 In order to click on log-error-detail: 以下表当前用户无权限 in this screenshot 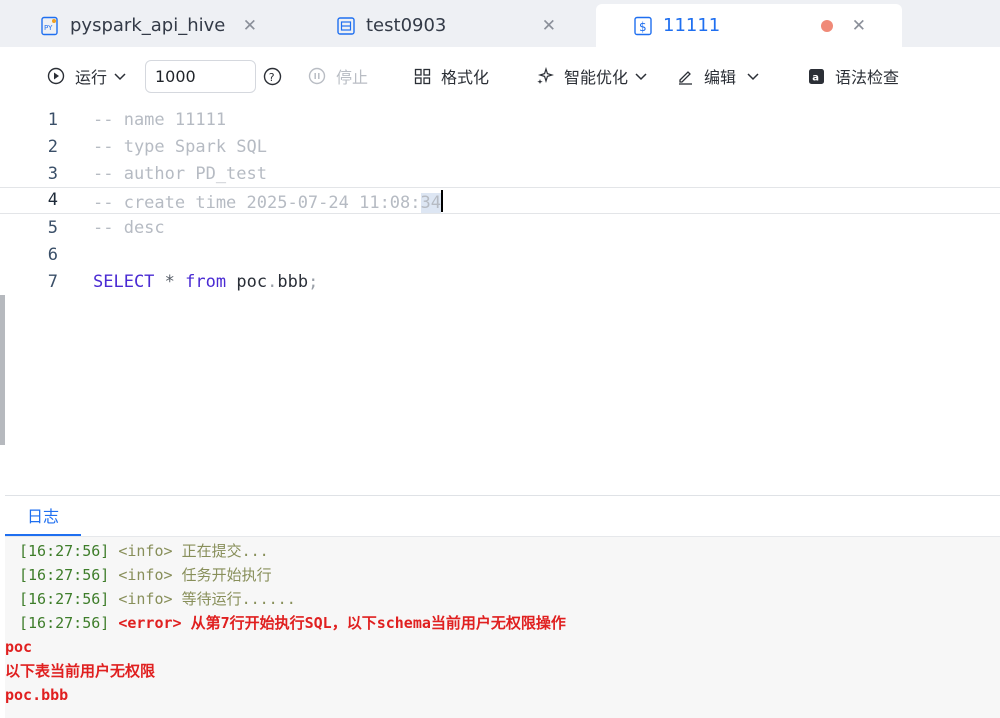, I will do `click(80, 671)`.